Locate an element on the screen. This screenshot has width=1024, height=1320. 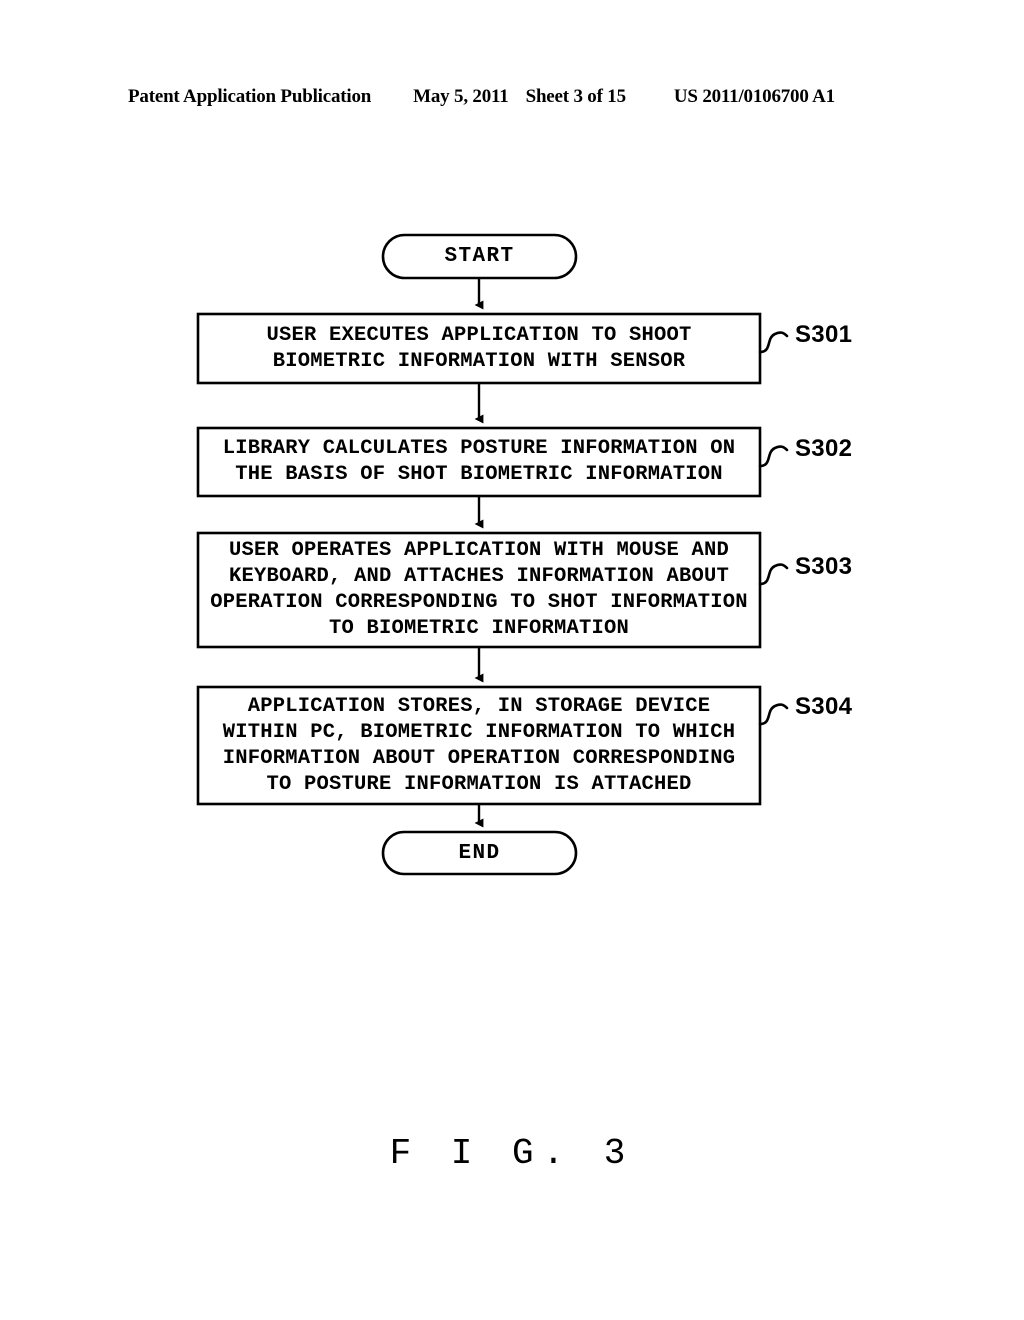
figure-caption: F I G. 3 is located at coordinates (512, 1153).